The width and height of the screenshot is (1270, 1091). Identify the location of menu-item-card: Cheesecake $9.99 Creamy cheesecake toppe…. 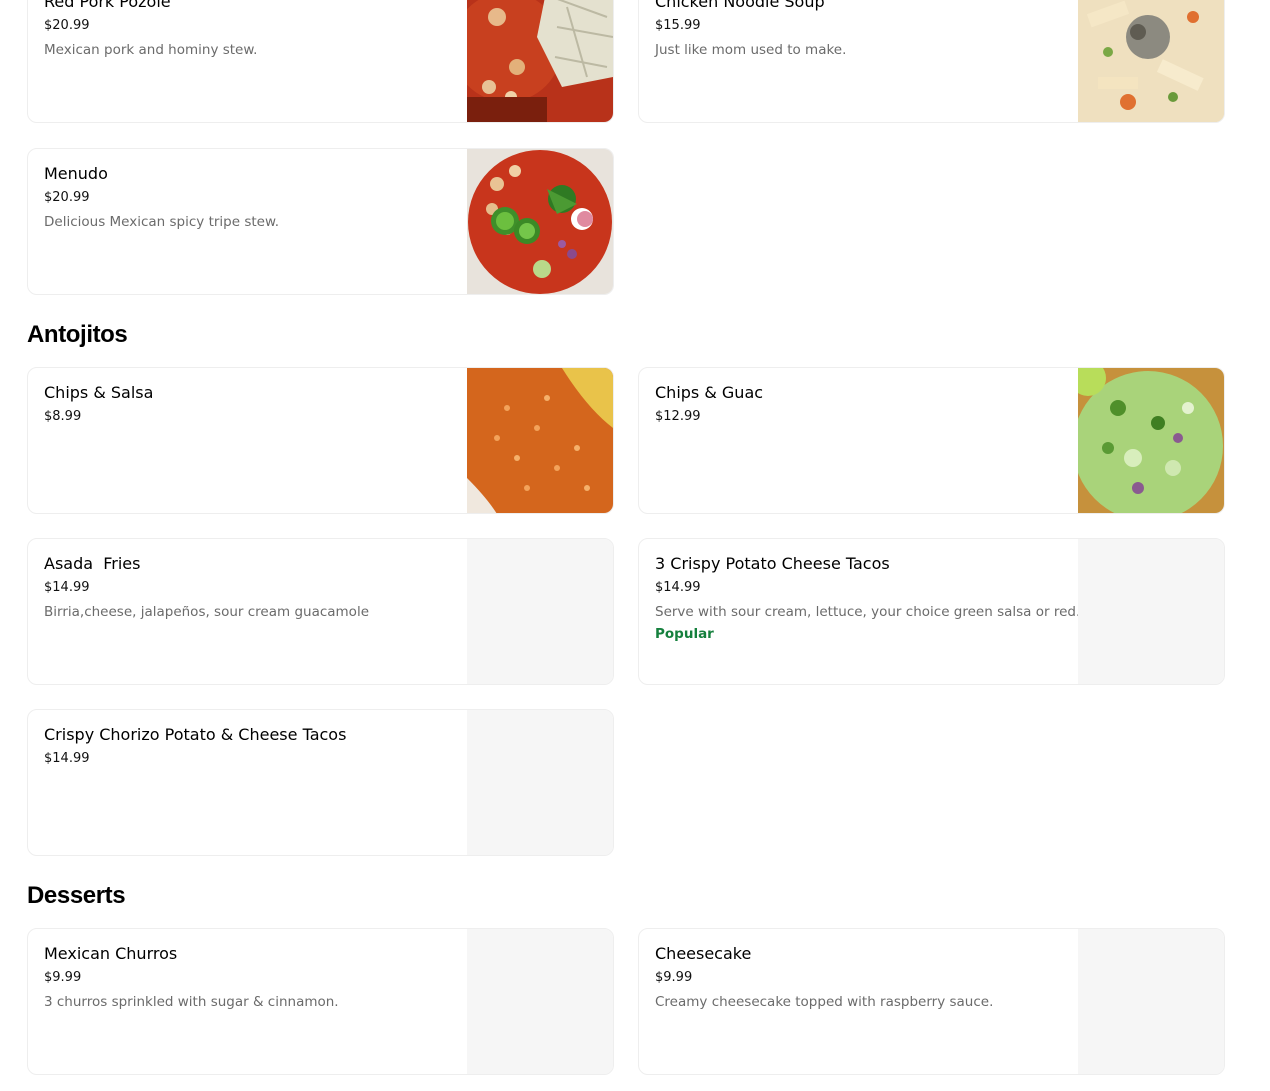
(931, 1001).